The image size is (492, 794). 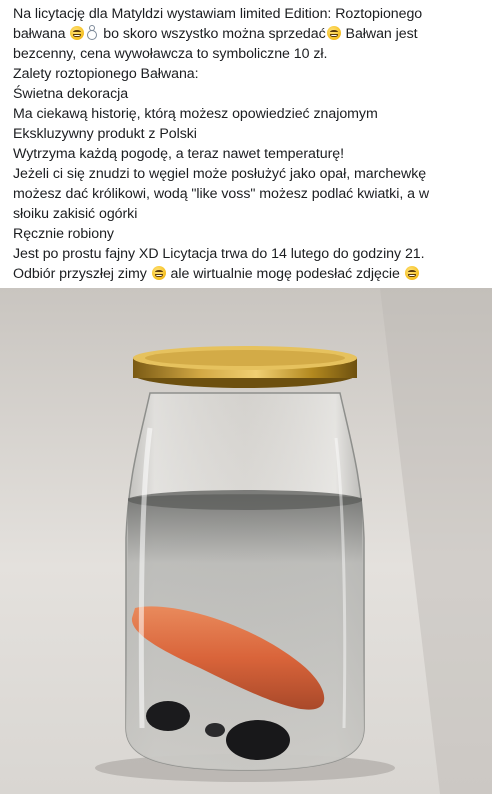 I want to click on post-text-fragment: Zalety roztopionego Bałwana:, so click(x=106, y=74).